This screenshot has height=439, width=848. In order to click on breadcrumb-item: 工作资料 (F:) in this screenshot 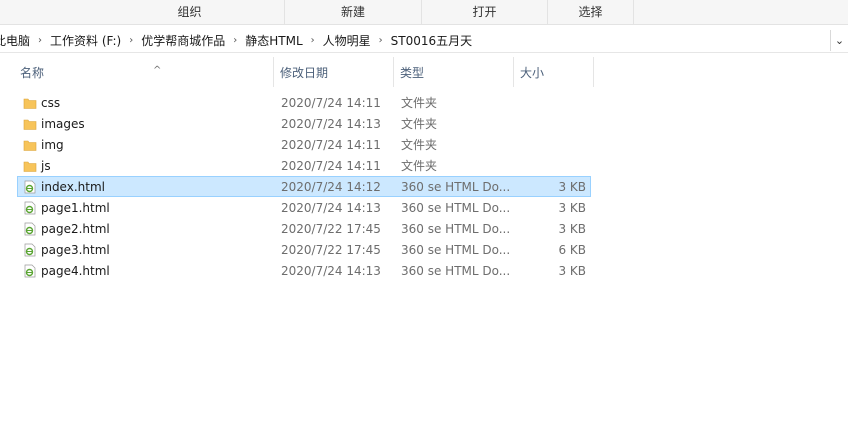, I will do `click(85, 40)`.